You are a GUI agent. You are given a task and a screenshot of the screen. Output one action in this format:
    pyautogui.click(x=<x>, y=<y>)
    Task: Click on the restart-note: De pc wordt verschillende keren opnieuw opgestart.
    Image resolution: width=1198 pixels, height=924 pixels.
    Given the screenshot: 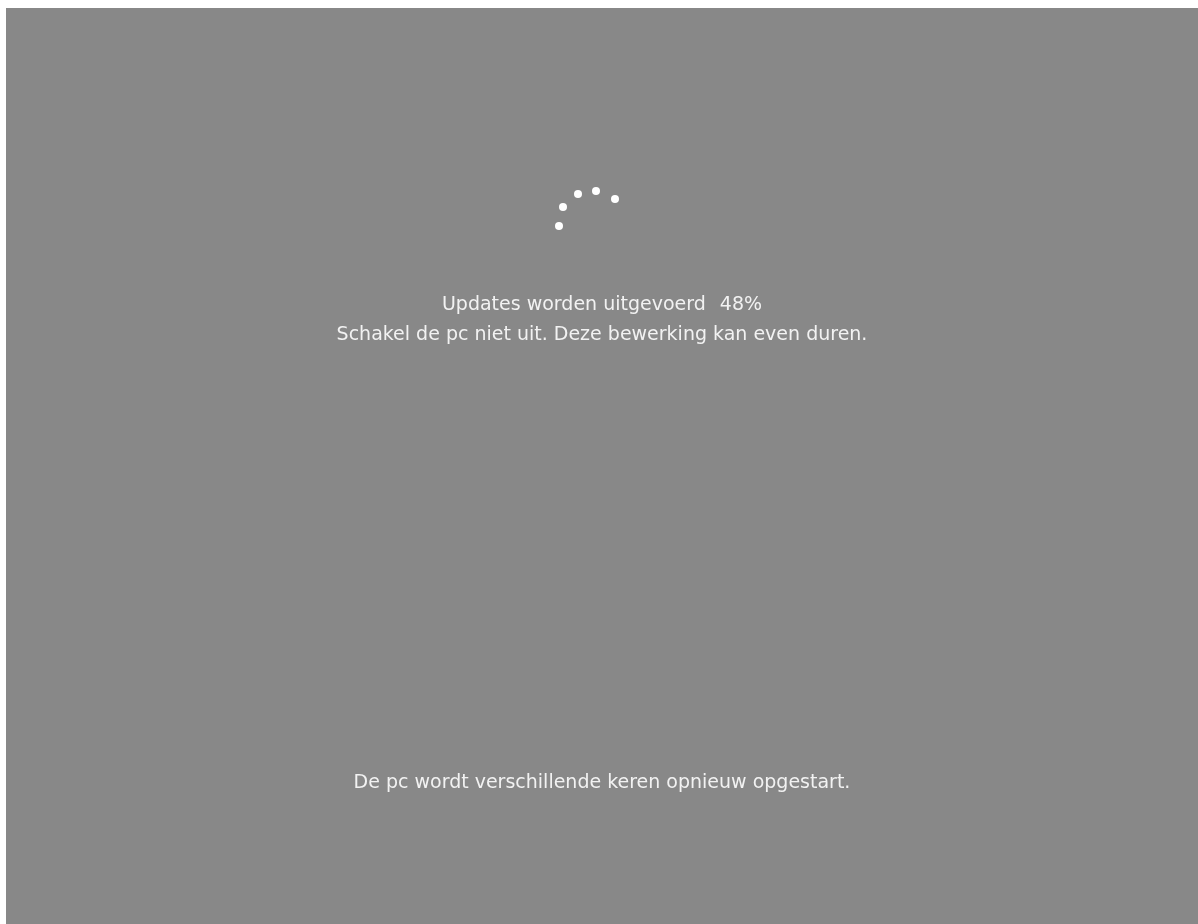 What is the action you would take?
    pyautogui.click(x=602, y=781)
    